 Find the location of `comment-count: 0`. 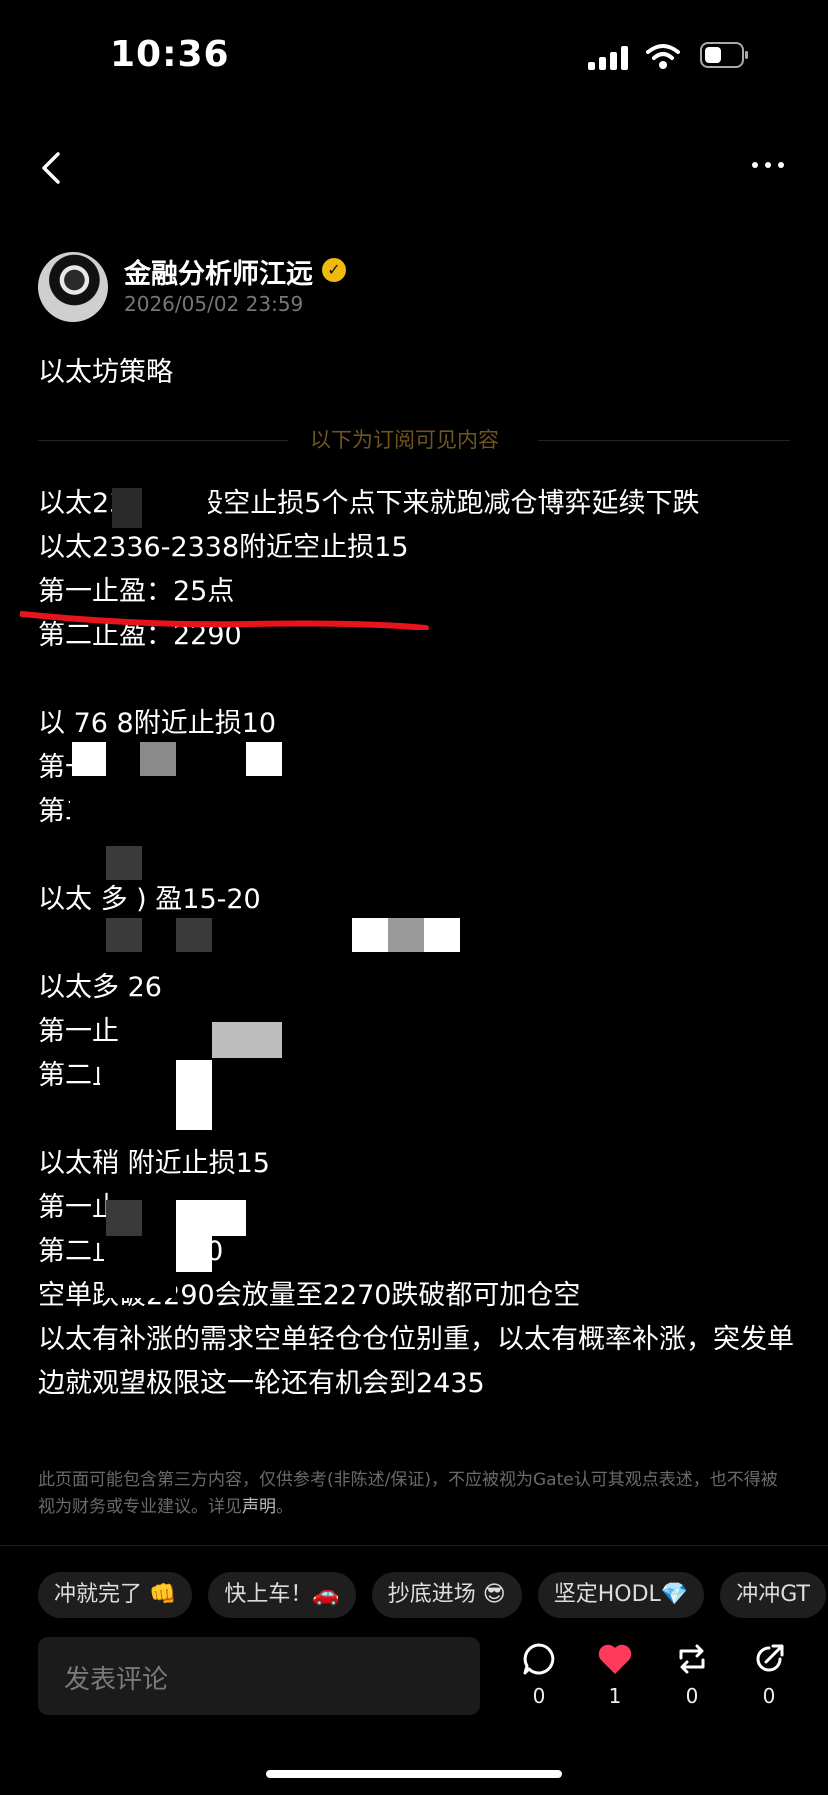

comment-count: 0 is located at coordinates (539, 1696).